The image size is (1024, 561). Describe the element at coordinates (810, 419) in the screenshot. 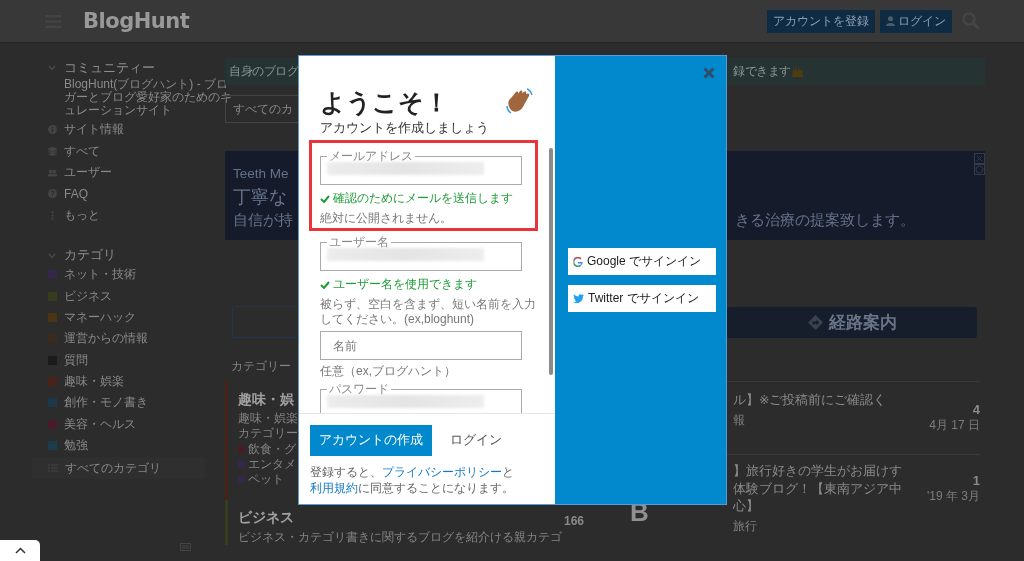

I see `topic-category: 報` at that location.